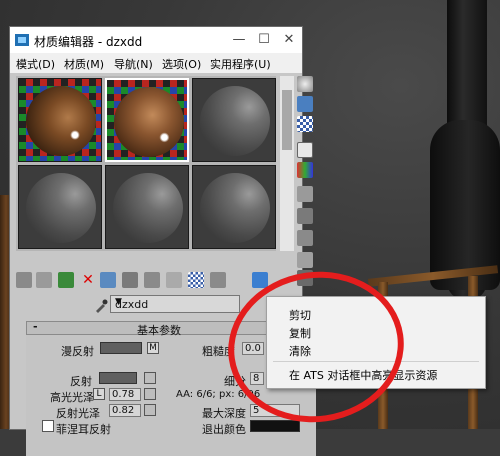 This screenshot has height=456, width=500. I want to click on chevron-down-icon: ▼, so click(176, 302).